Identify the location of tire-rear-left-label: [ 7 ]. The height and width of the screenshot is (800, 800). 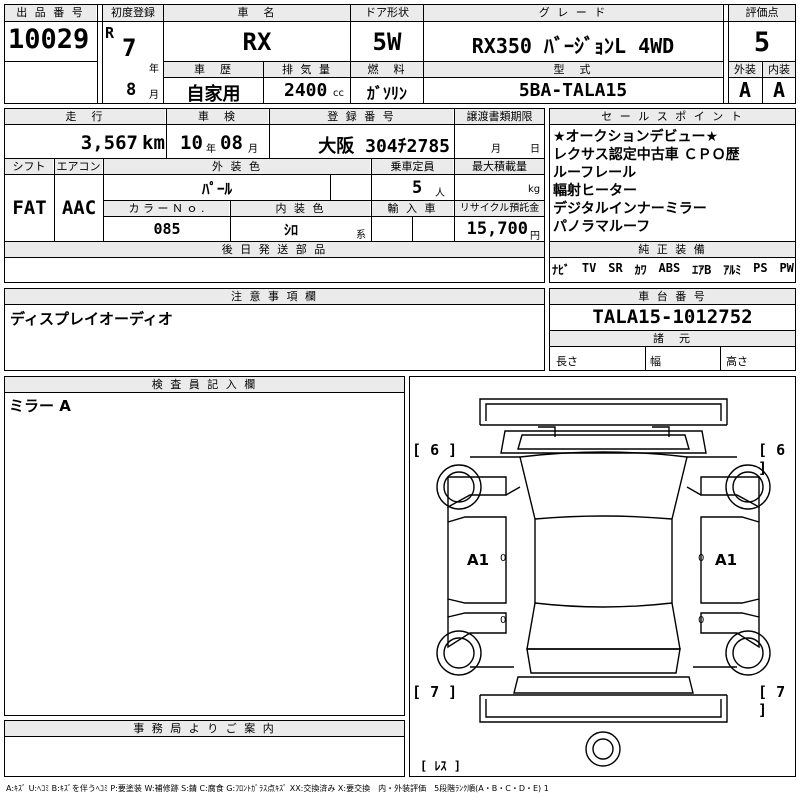
(435, 692).